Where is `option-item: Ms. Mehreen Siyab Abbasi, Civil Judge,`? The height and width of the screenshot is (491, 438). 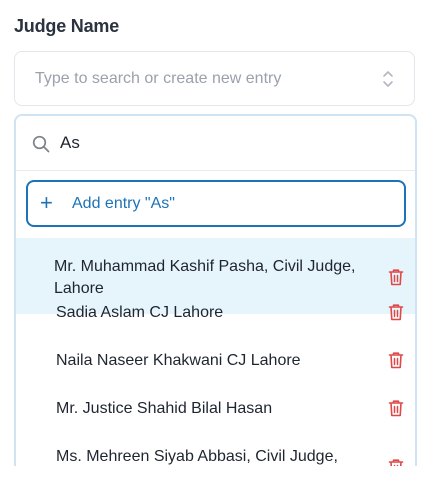 option-item: Ms. Mehreen Siyab Abbasi, Civil Judge, is located at coordinates (215, 450).